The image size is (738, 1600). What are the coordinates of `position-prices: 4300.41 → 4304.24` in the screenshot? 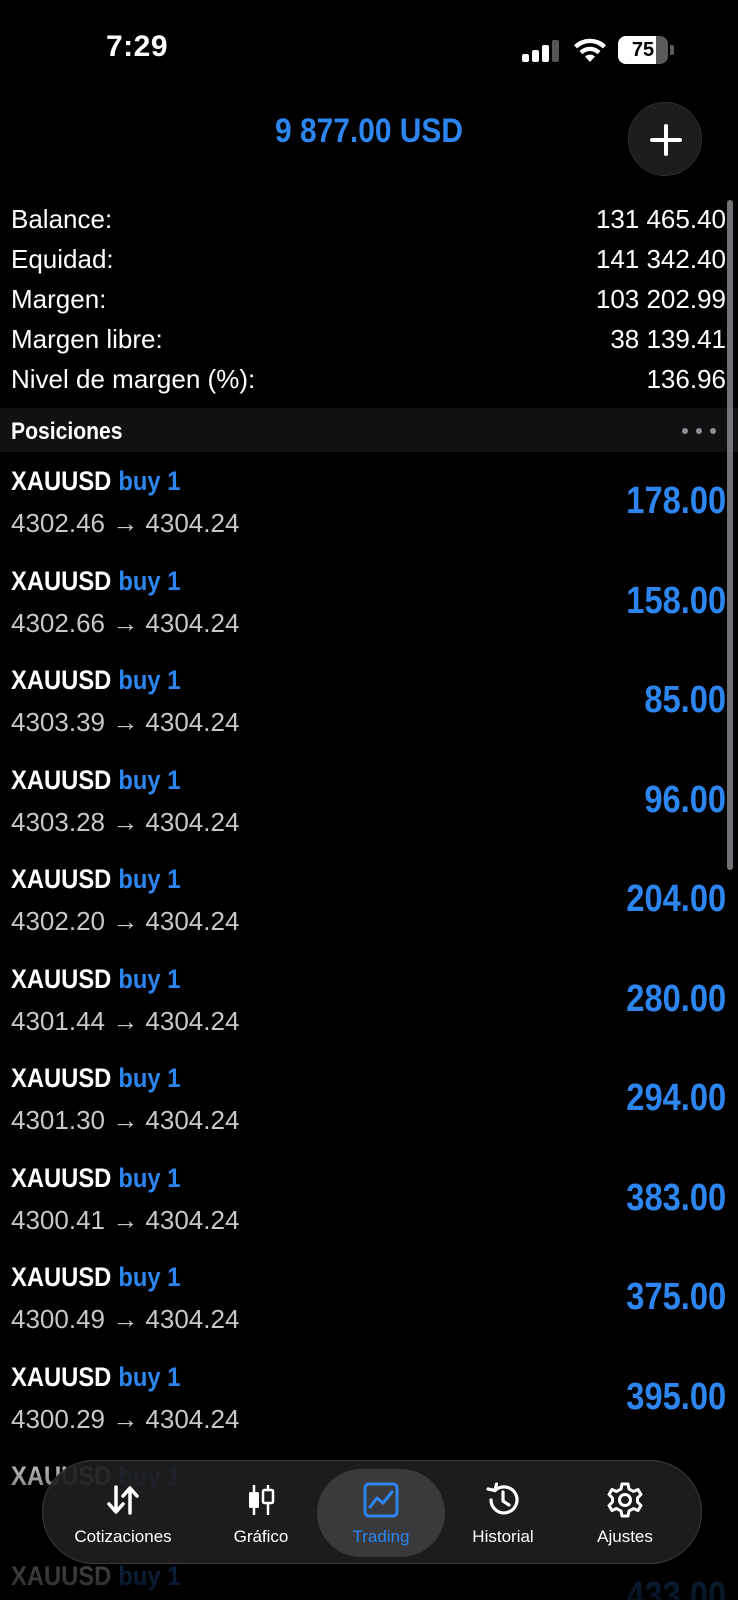 It's located at (125, 1219).